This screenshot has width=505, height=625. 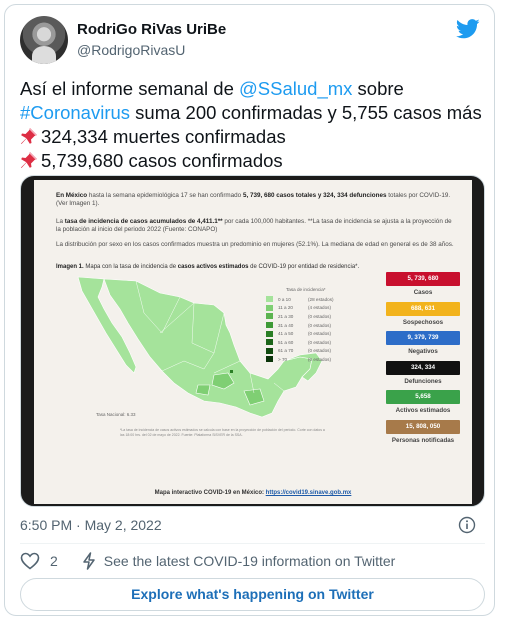 I want to click on legend-count: (4 estados), so click(x=319, y=308).